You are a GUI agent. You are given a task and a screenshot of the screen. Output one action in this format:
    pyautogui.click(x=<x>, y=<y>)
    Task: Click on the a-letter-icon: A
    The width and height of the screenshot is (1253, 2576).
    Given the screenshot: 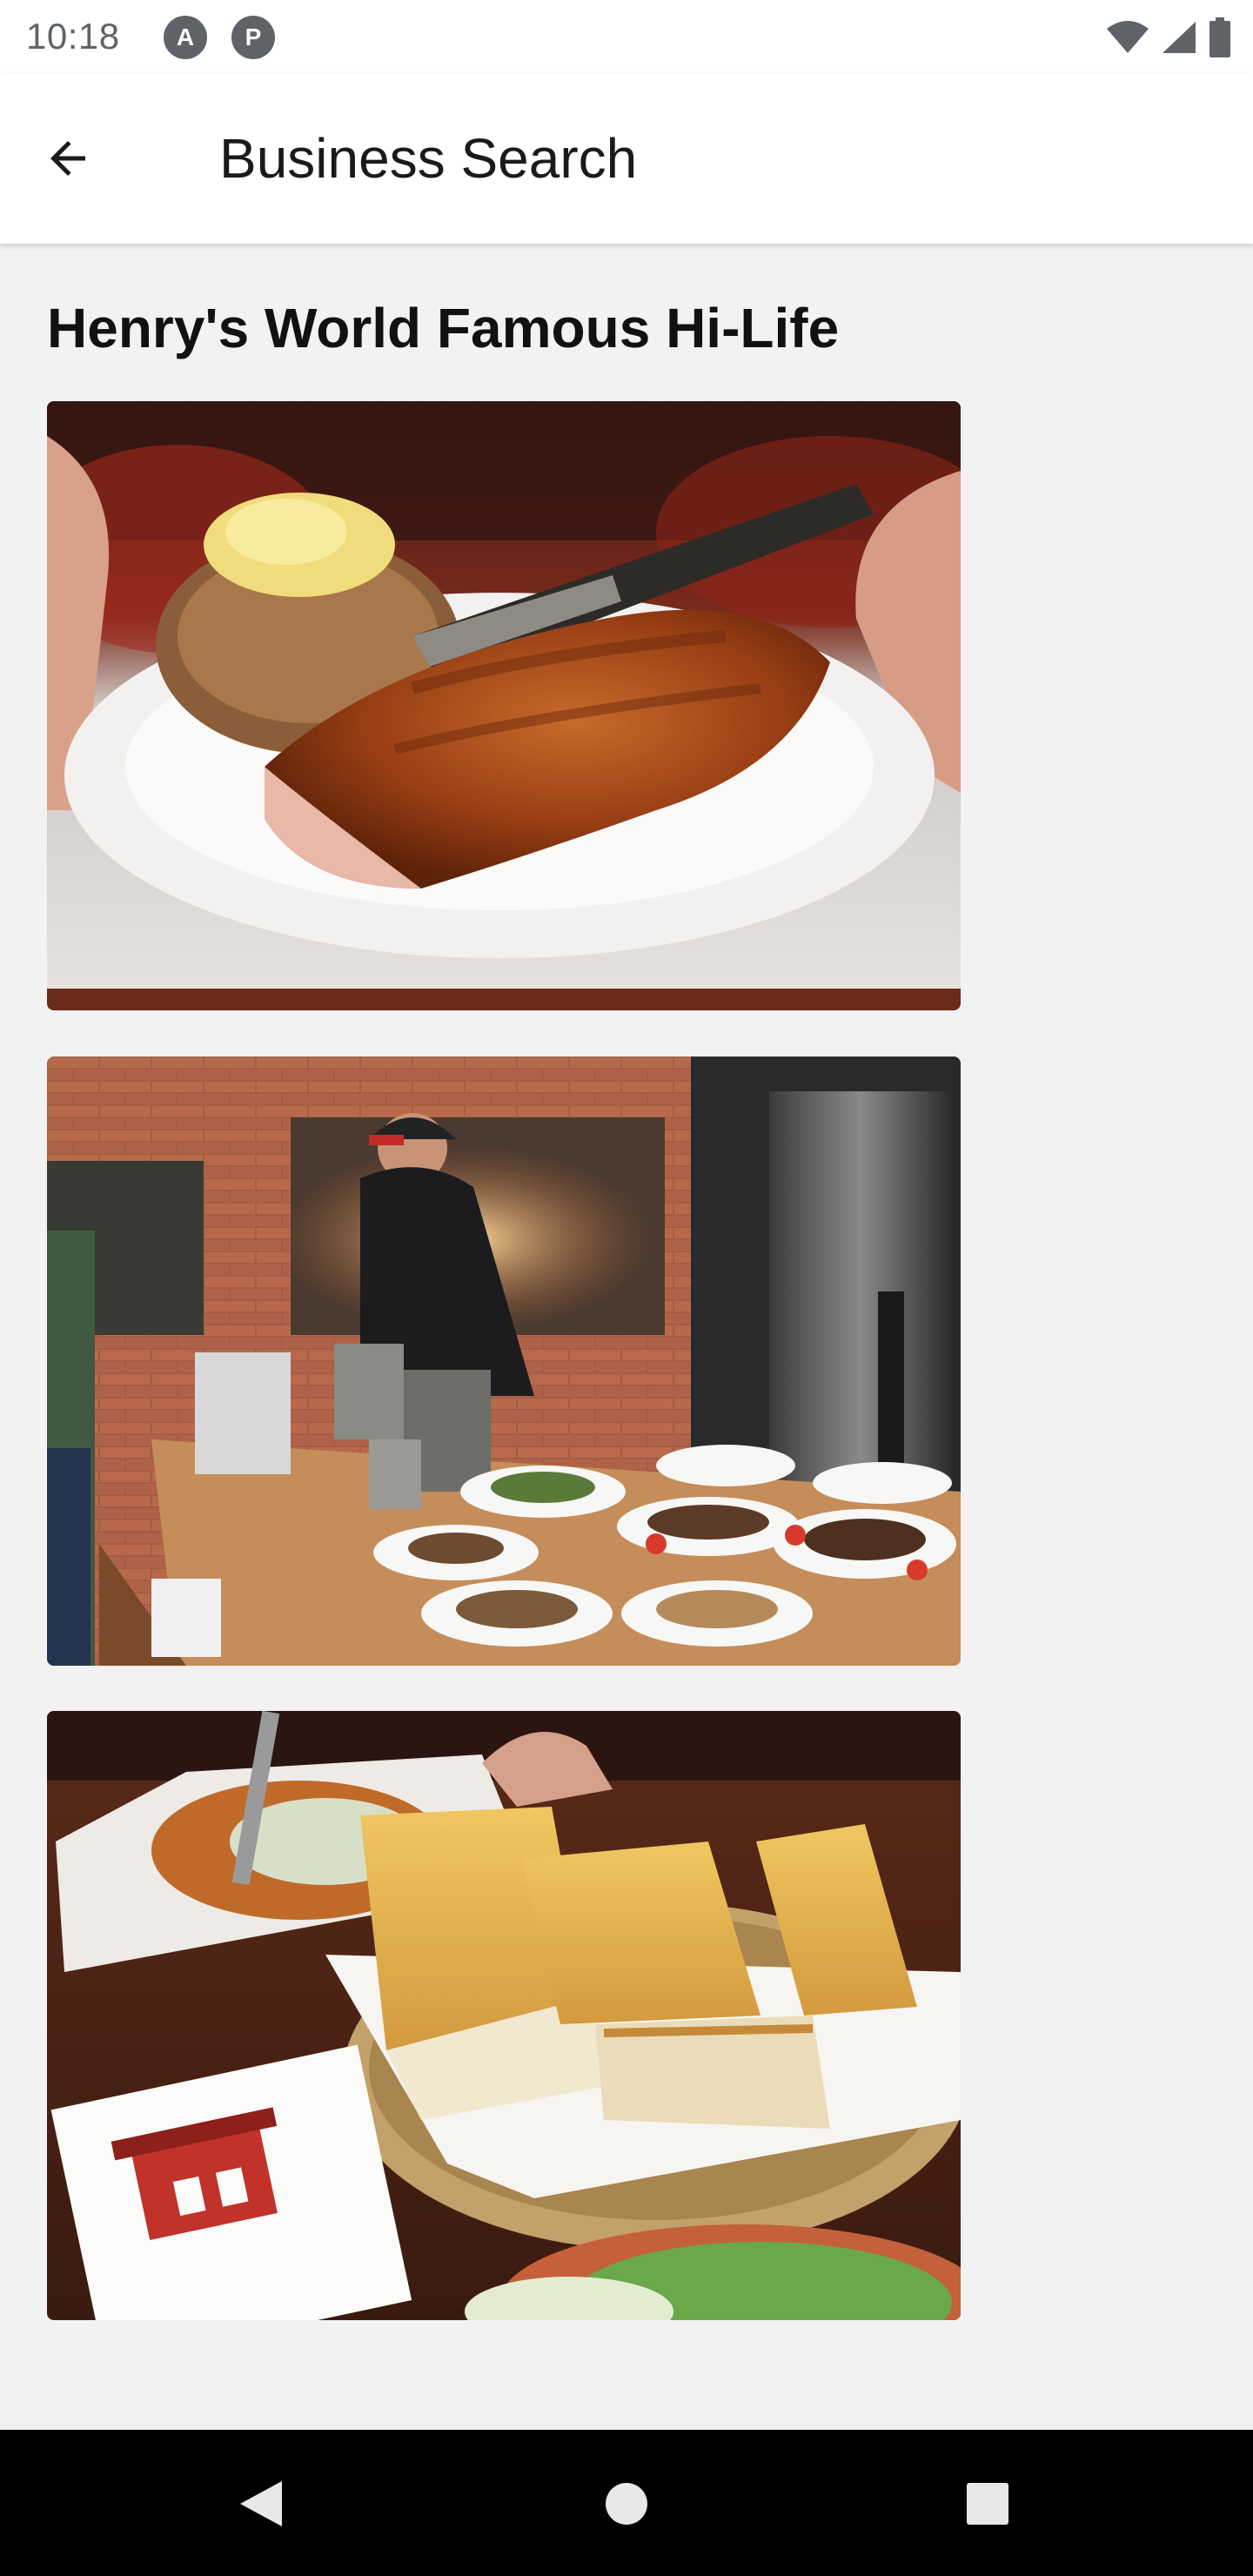 What is the action you would take?
    pyautogui.click(x=185, y=37)
    